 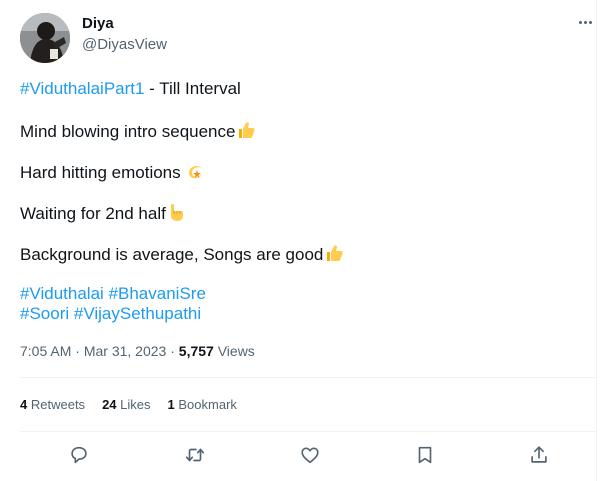 I want to click on hashtag-line-2: #Soori #VijaySethupathi, so click(x=110, y=314).